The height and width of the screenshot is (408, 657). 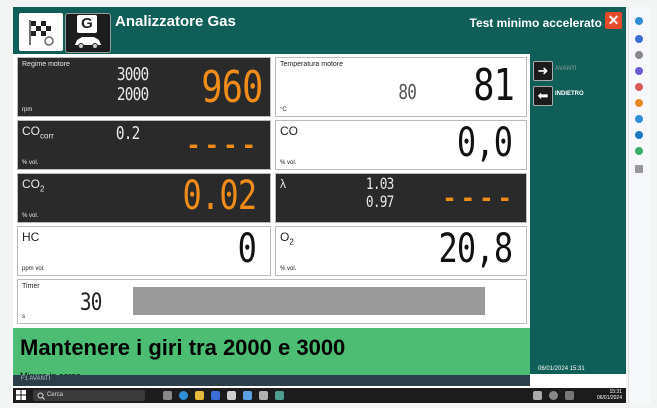 What do you see at coordinates (132, 94) in the screenshot?
I see `regime-range-bottom: 2000` at bounding box center [132, 94].